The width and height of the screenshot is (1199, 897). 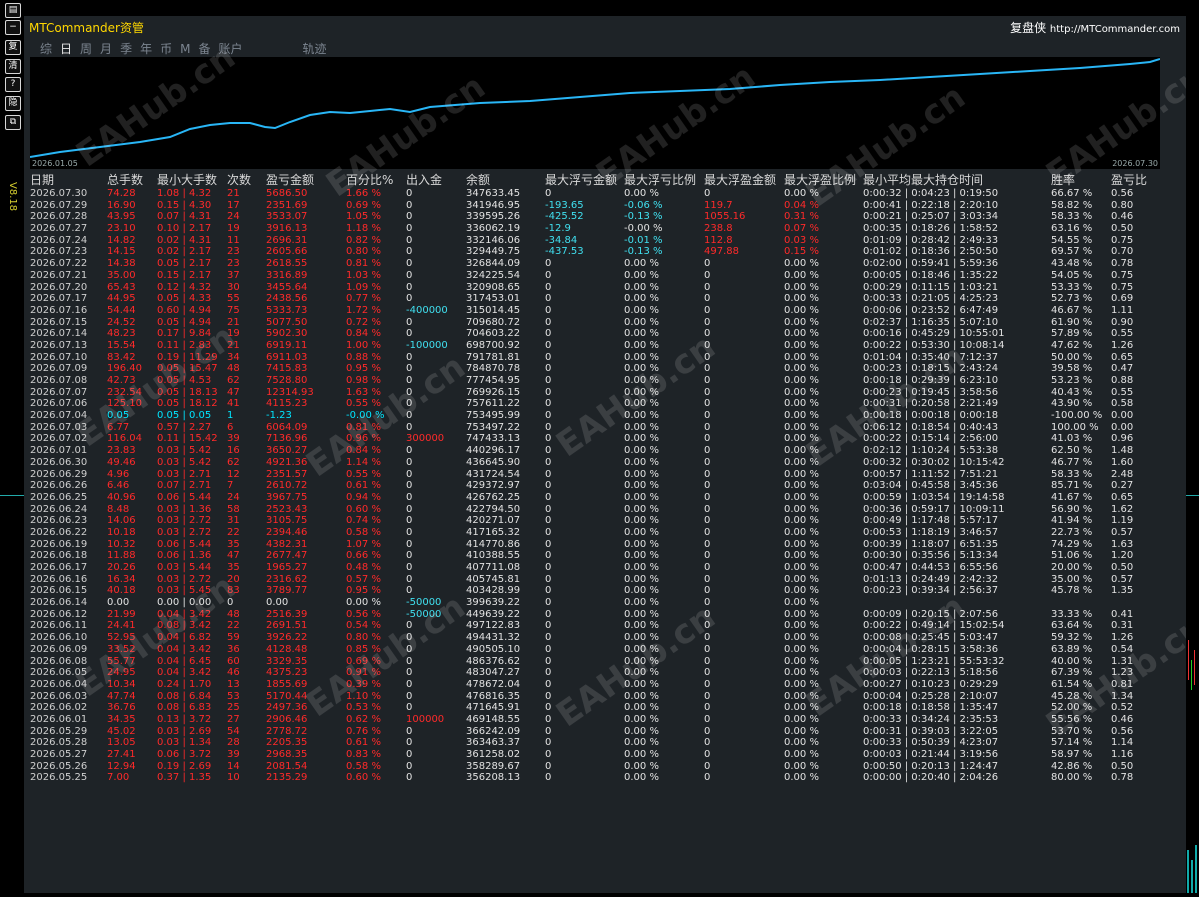 I want to click on table-cell: 21, so click(x=233, y=193).